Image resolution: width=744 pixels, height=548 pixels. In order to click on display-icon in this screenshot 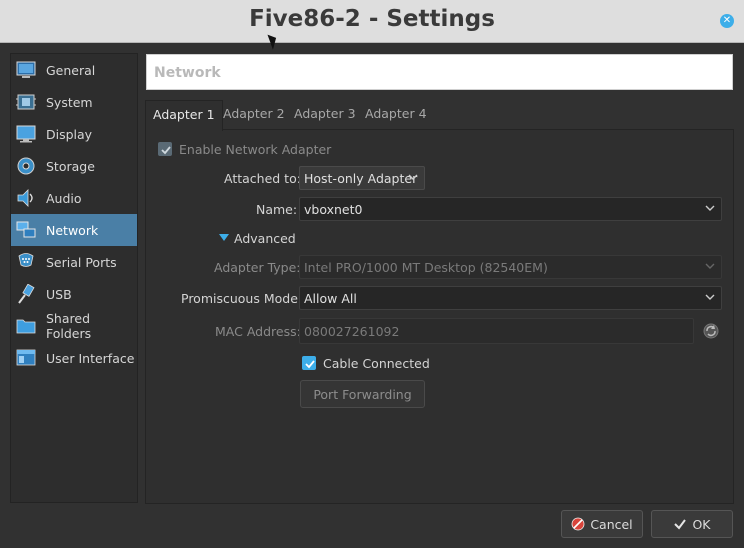, I will do `click(26, 134)`.